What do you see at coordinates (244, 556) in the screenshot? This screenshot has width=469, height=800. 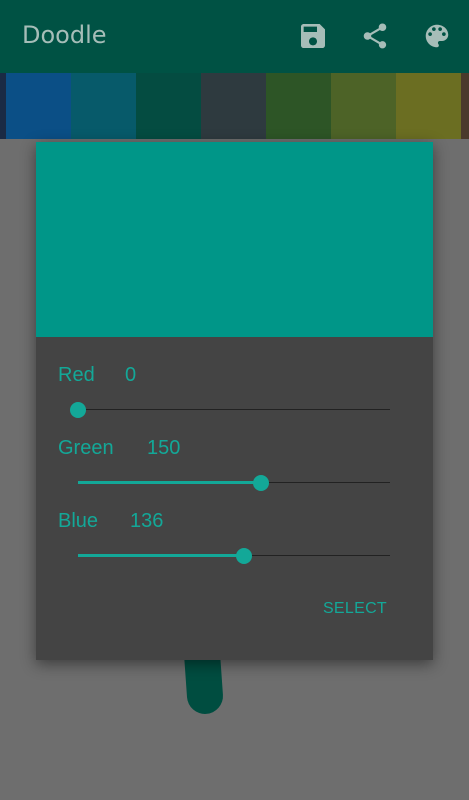 I see `blue-slider-thumb` at bounding box center [244, 556].